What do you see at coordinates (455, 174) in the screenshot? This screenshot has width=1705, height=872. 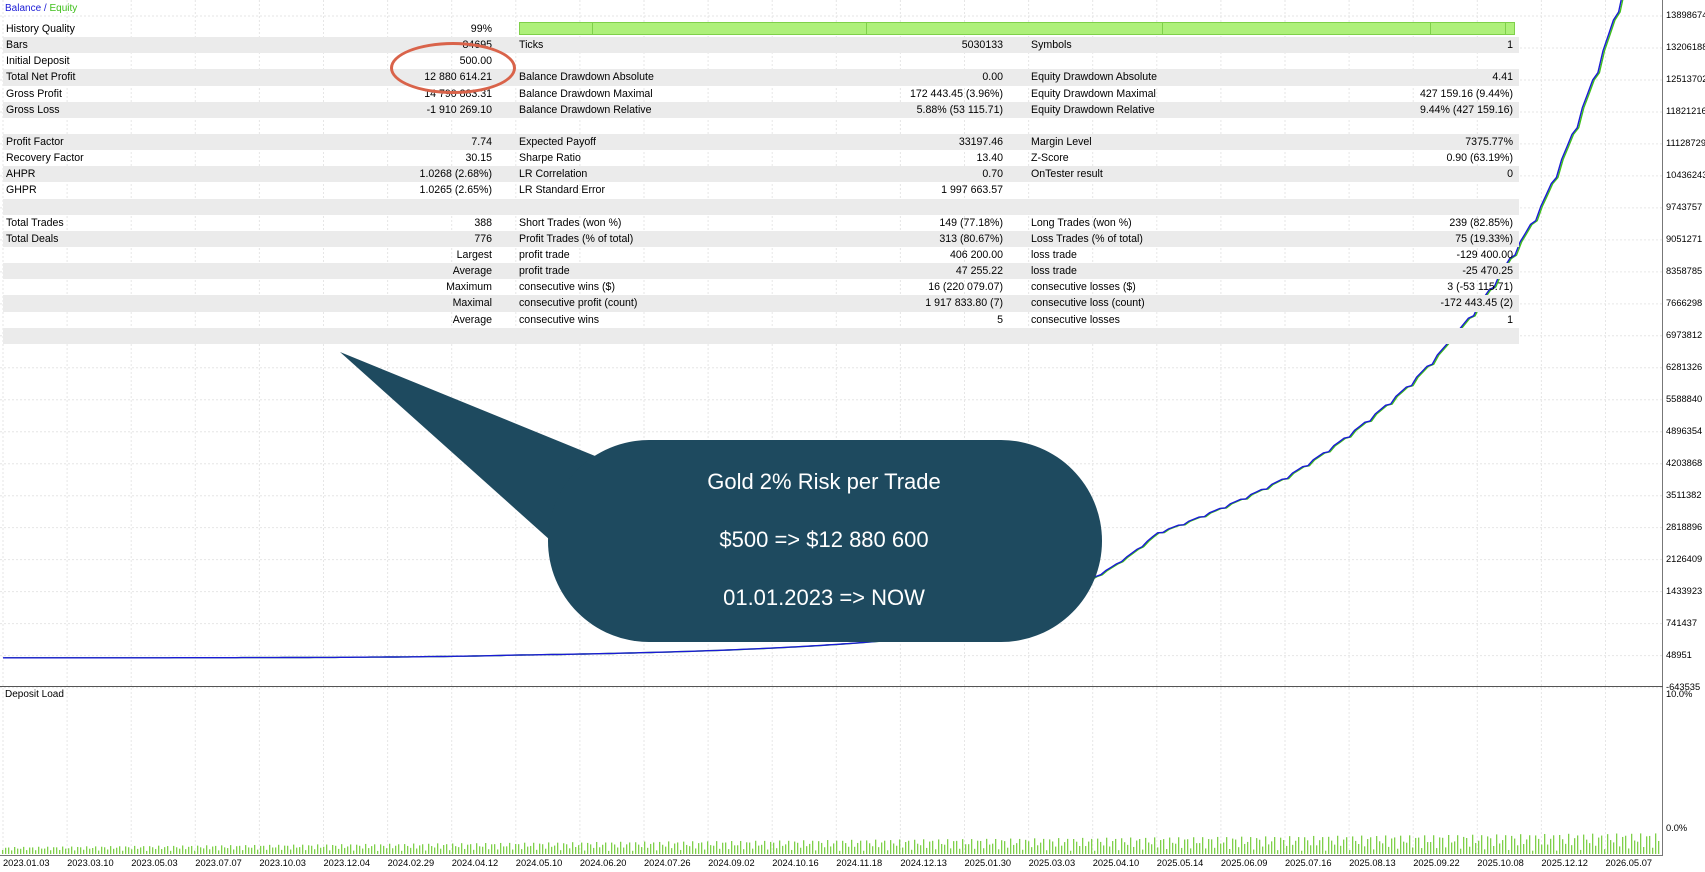 I see `stat-value: 1.0268 (2.68%)` at bounding box center [455, 174].